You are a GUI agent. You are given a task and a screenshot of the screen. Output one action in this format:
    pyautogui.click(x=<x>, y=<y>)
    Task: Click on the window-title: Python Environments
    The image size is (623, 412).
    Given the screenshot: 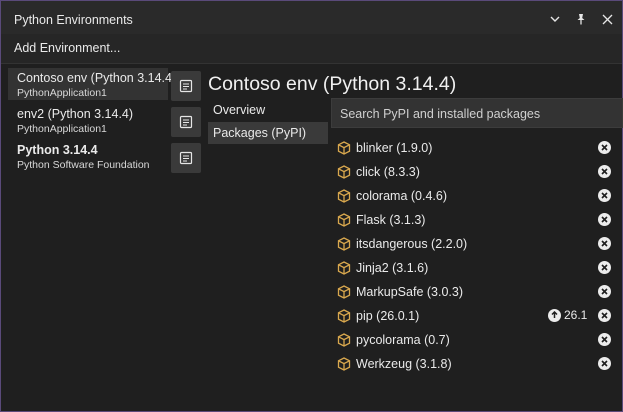 What is the action you would take?
    pyautogui.click(x=73, y=20)
    